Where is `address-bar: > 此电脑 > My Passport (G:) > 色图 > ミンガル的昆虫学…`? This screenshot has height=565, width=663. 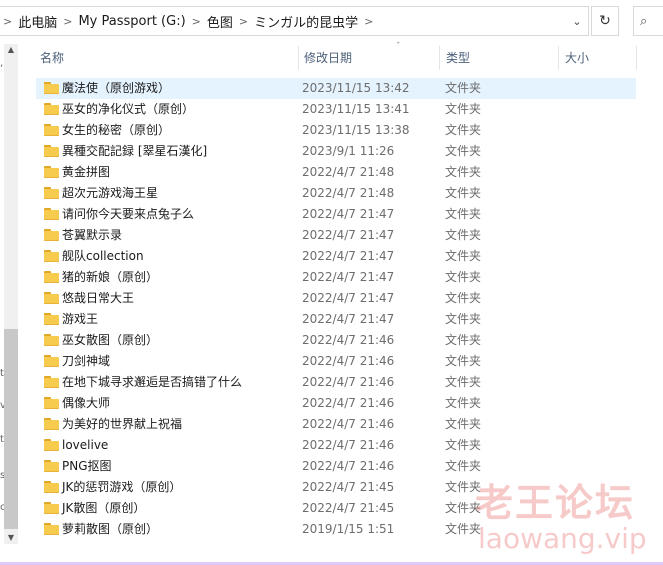
address-bar: > 此电脑 > My Passport (G:) > 色图 > ミンガル的昆虫学… is located at coordinates (294, 21).